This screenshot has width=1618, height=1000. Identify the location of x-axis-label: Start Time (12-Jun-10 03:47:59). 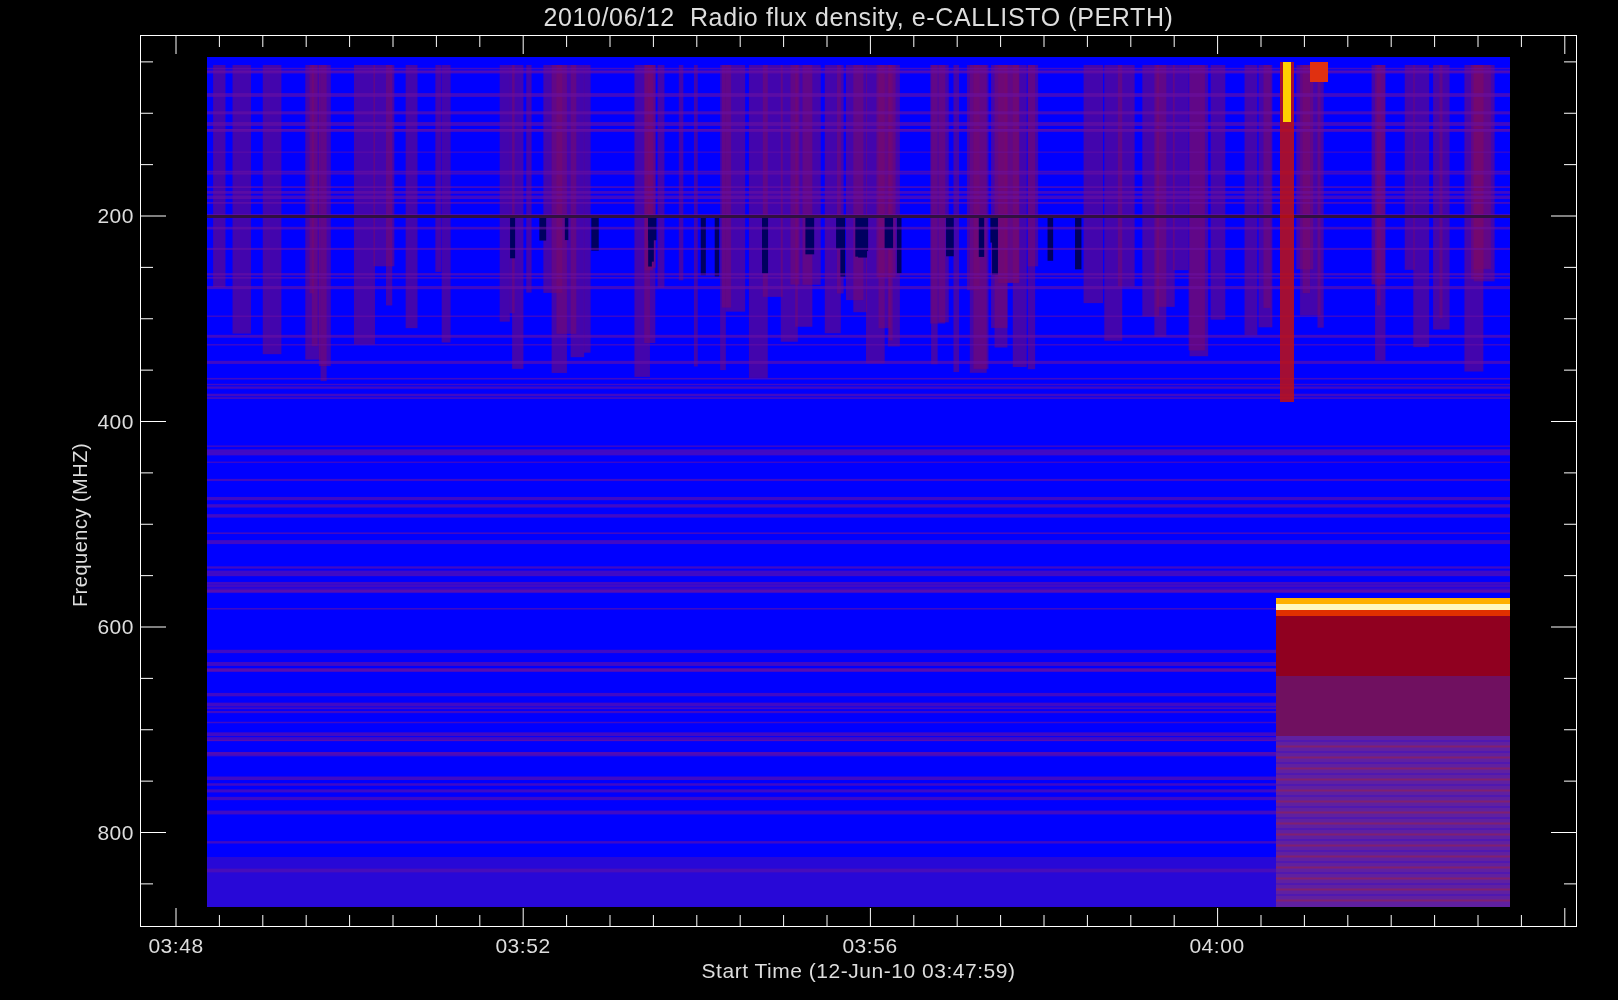
(858, 970).